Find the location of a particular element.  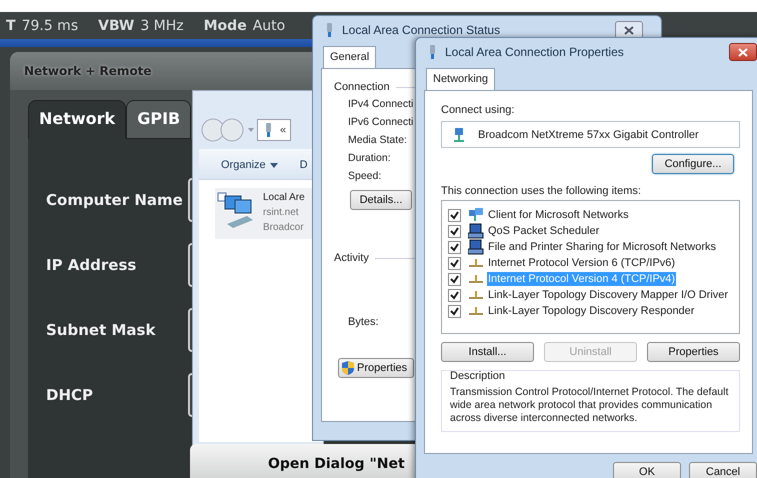

tab: Networking is located at coordinates (461, 79).